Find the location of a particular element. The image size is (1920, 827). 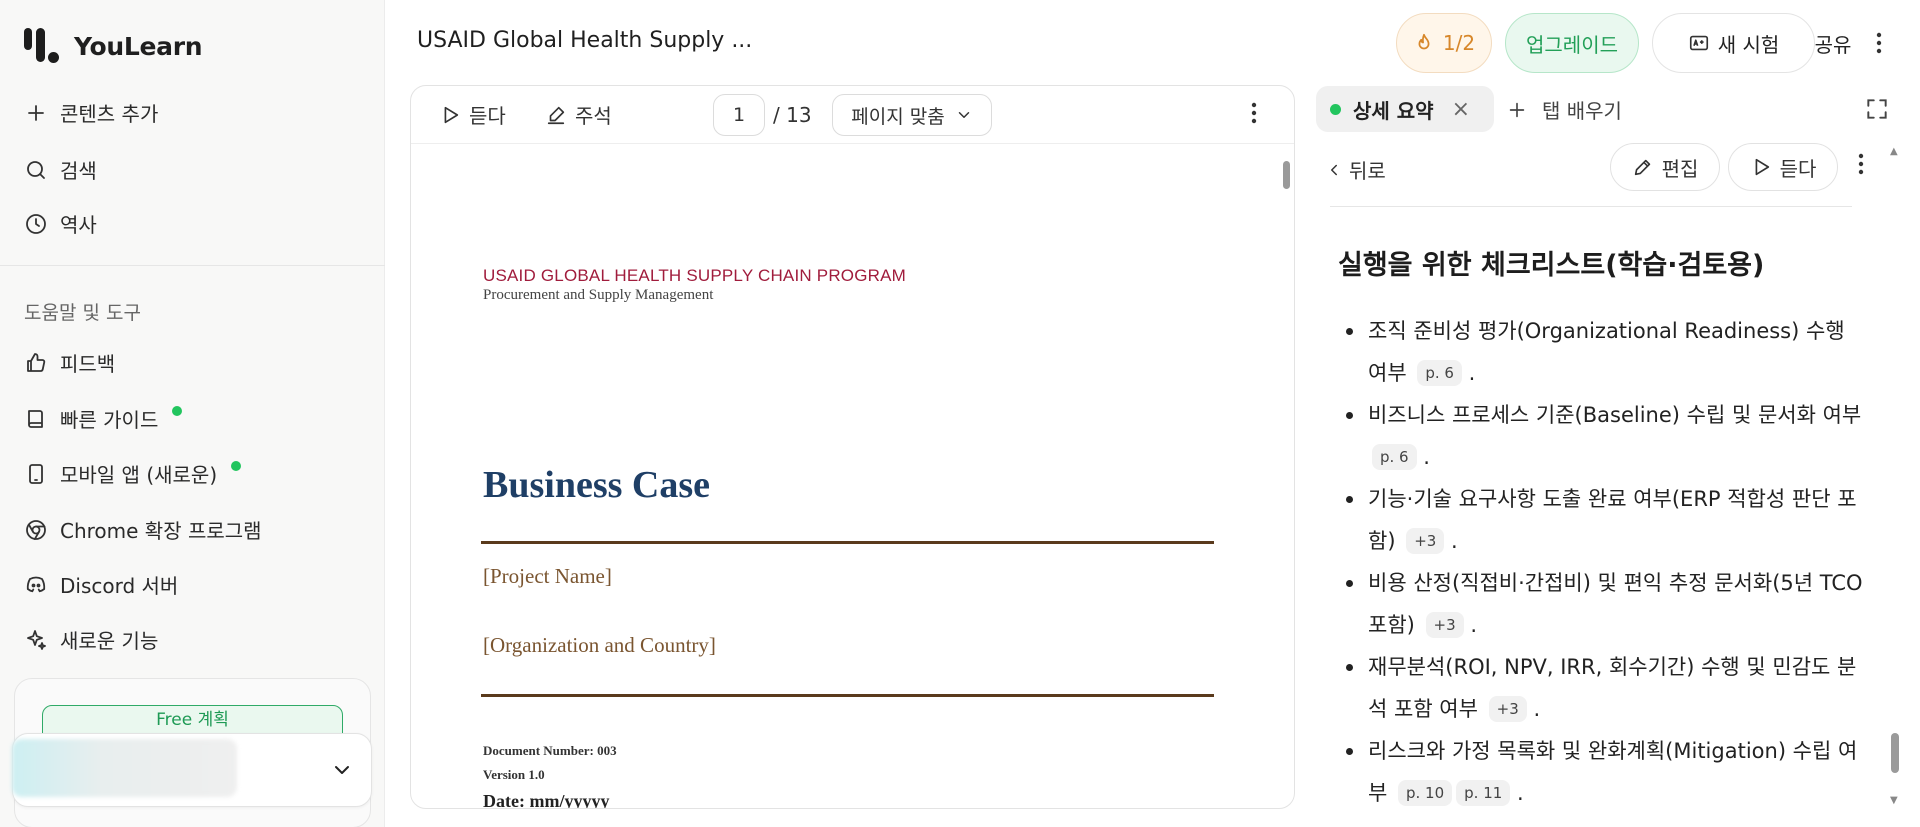

viewer-toolbar: 듣다 주석 1 / 13 페이지 맞춤 is located at coordinates (852, 115).